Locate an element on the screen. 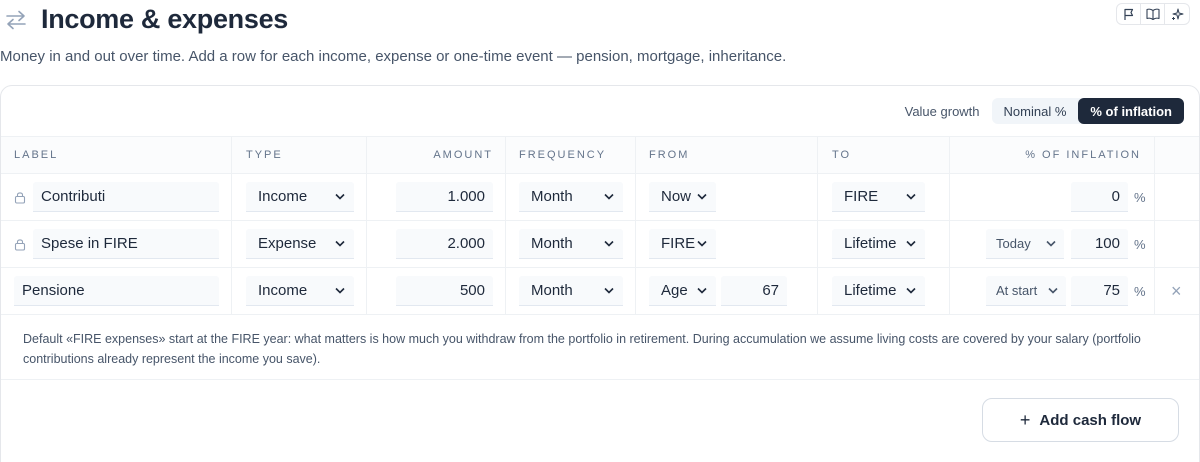  from-select: Now is located at coordinates (682, 197).